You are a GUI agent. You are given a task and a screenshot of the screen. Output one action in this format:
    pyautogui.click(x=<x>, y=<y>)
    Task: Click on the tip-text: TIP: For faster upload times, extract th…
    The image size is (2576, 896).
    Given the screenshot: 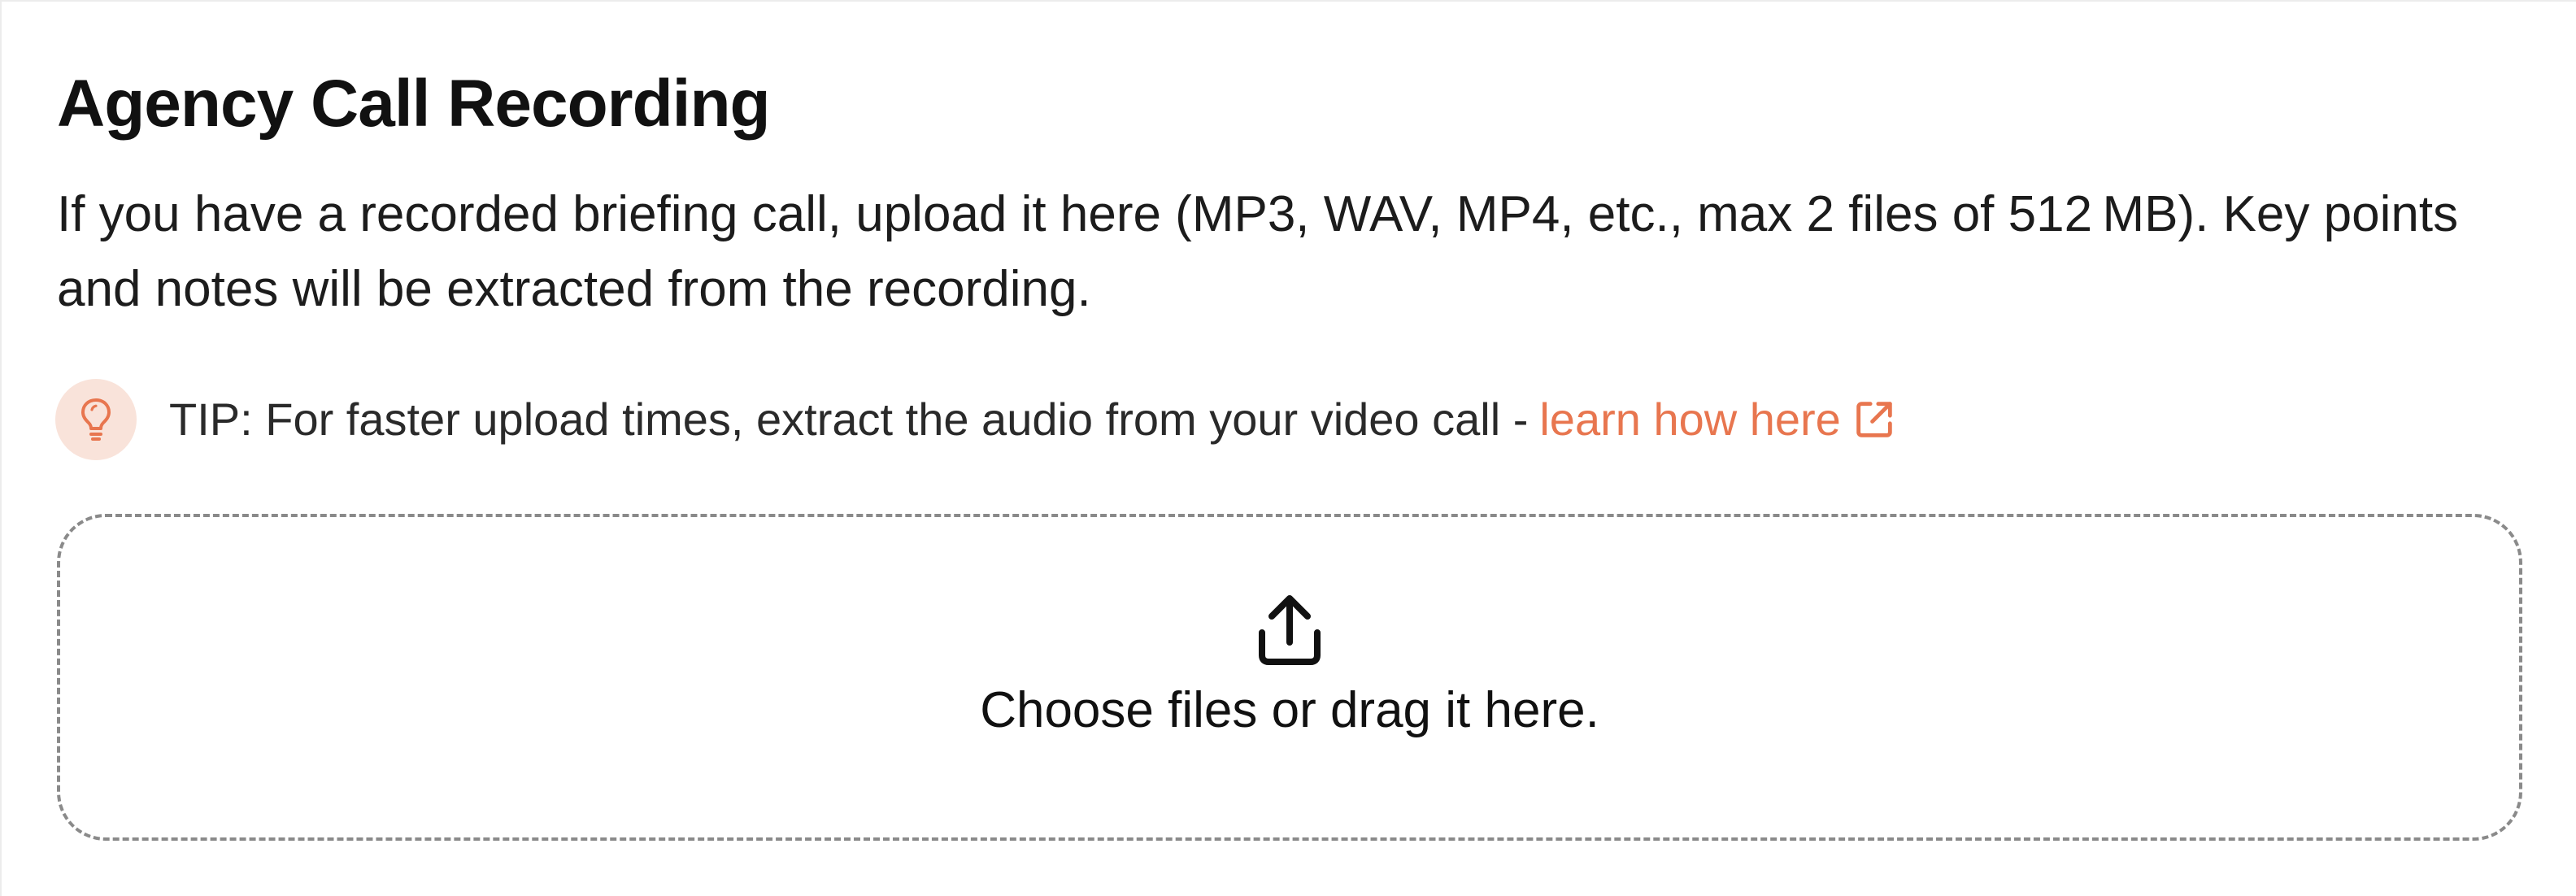 What is the action you would take?
    pyautogui.click(x=849, y=419)
    